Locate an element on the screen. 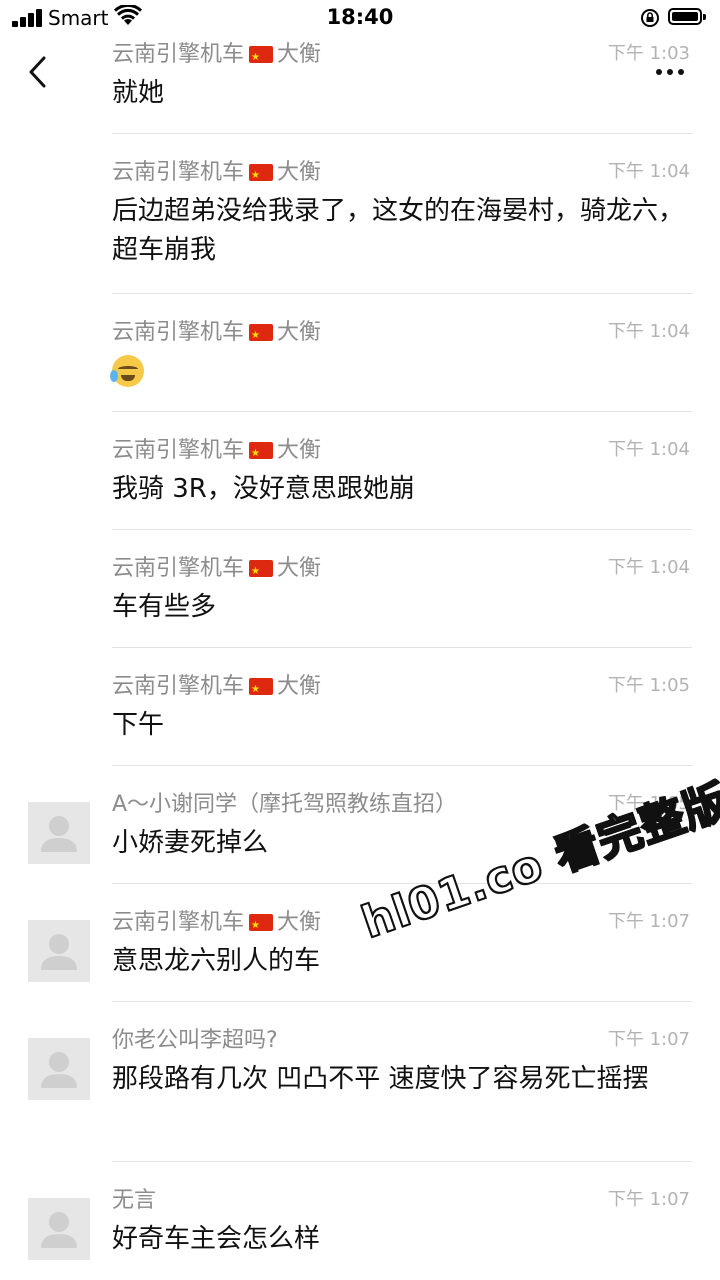 This screenshot has width=720, height=1280. message-text: 下午 is located at coordinates (138, 725).